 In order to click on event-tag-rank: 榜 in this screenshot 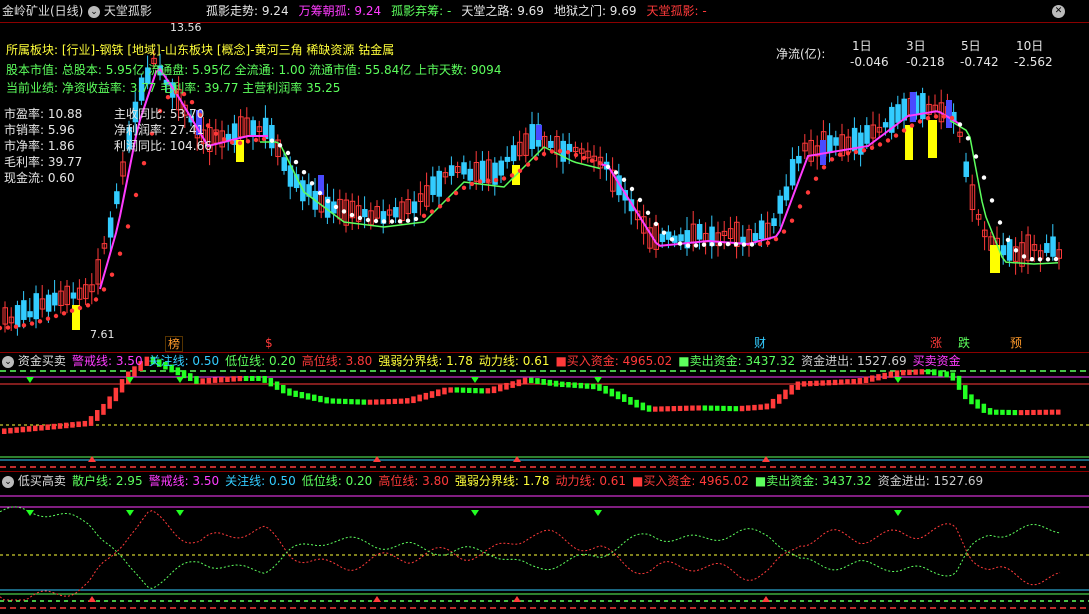, I will do `click(174, 344)`.